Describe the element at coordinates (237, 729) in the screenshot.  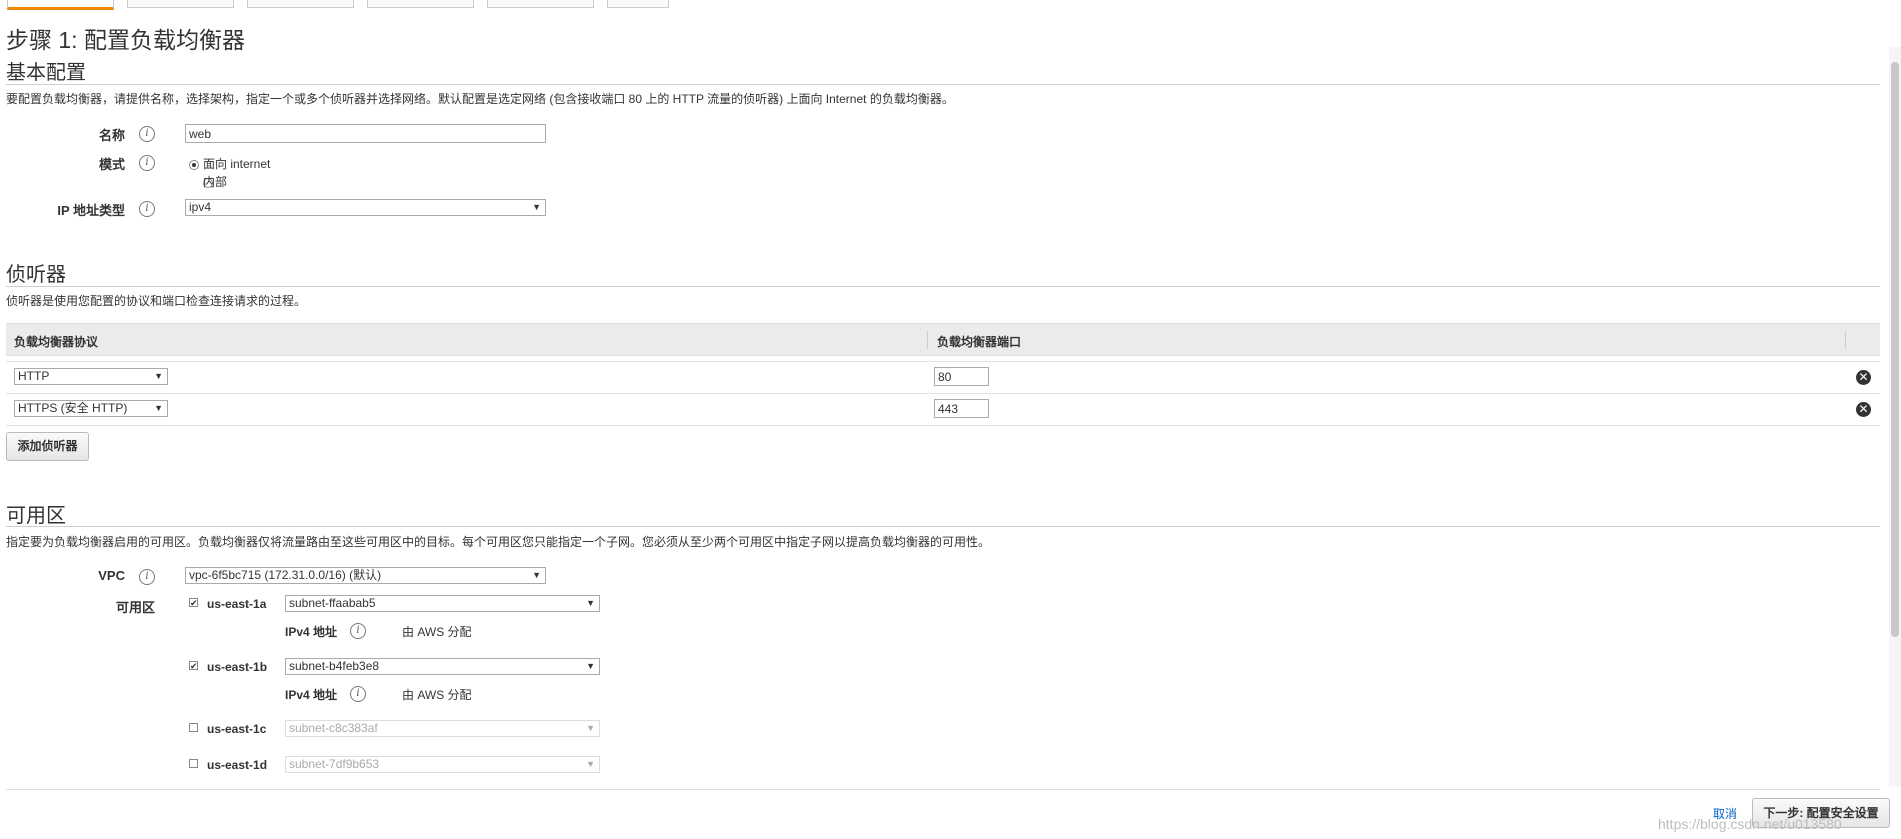
I see `zone-name: us-east-1c` at that location.